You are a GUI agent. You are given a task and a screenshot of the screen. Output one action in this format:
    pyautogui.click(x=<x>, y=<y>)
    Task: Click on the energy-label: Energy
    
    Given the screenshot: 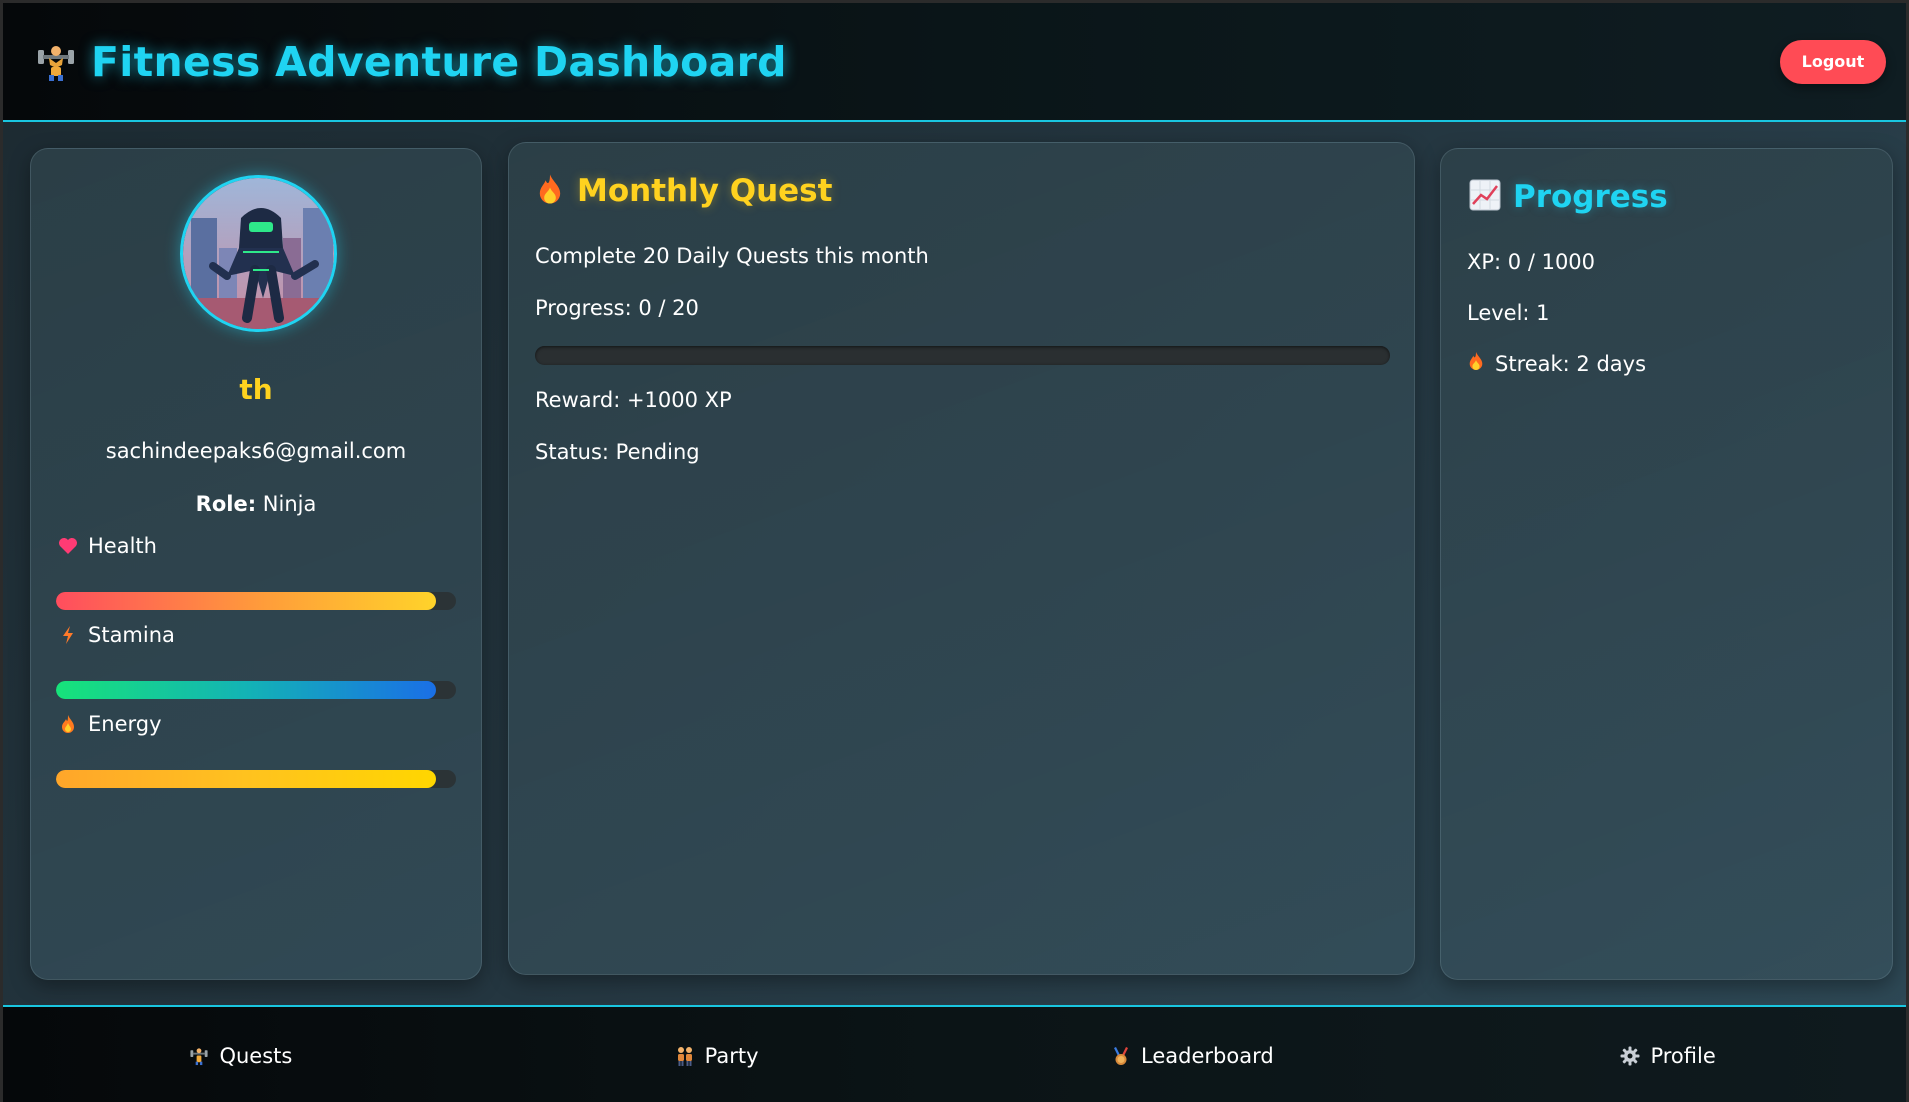 What is the action you would take?
    pyautogui.click(x=125, y=724)
    